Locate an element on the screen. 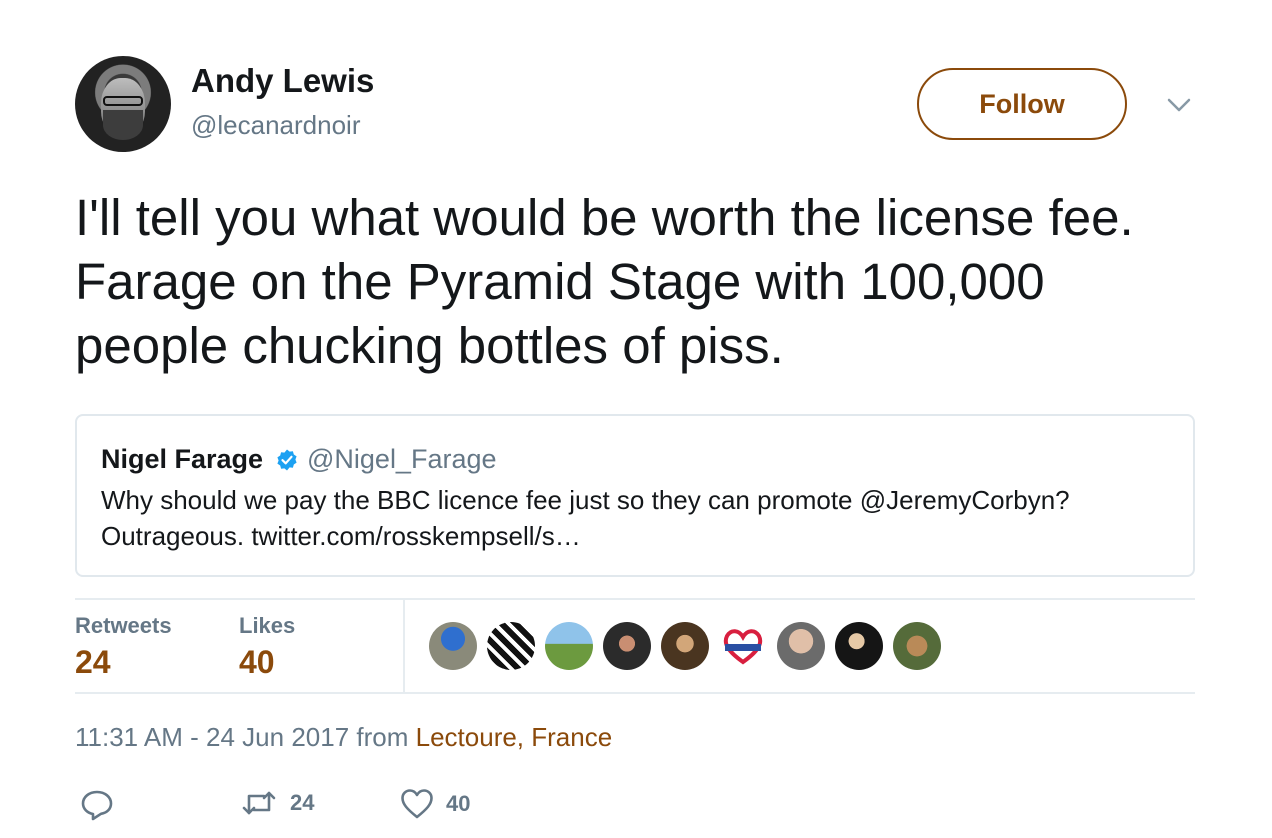 The width and height of the screenshot is (1272, 838). woman-portrait-avatar is located at coordinates (859, 646).